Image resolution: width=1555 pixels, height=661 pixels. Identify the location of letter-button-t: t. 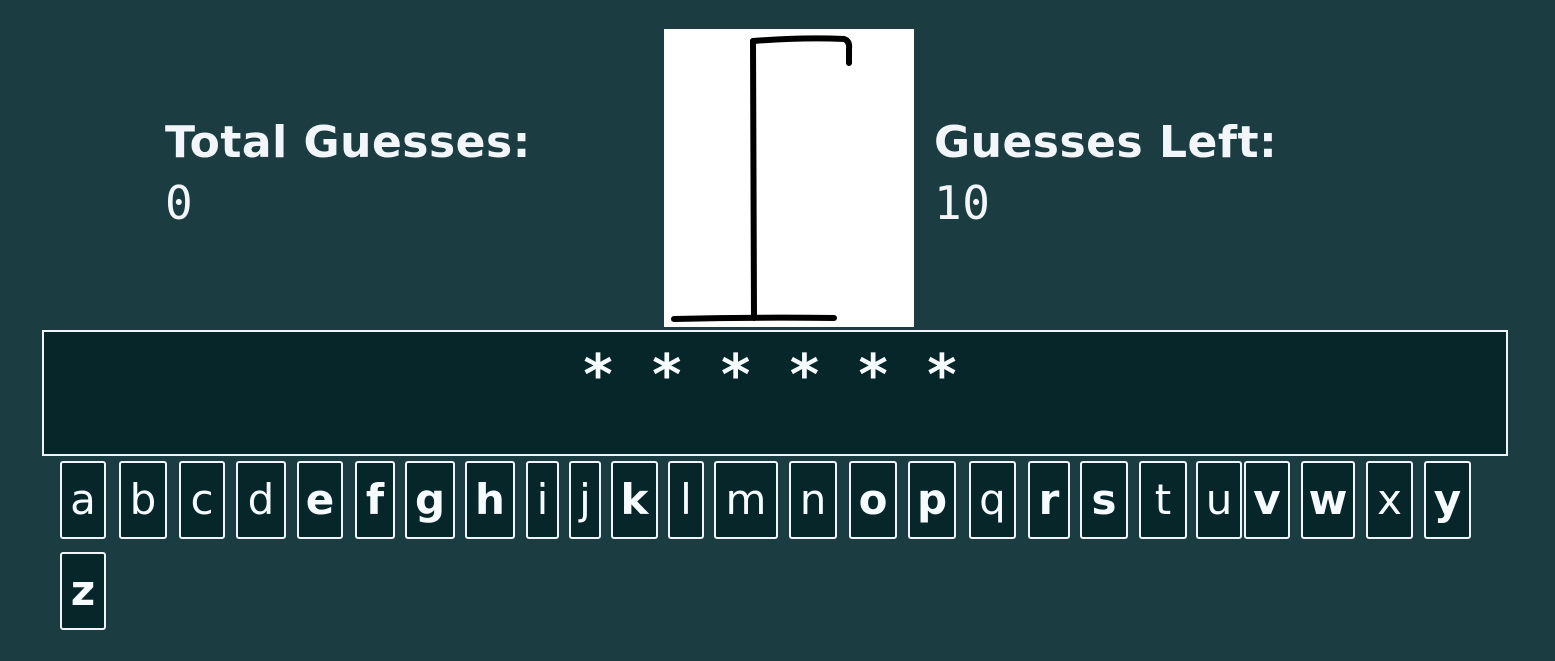
(1163, 500).